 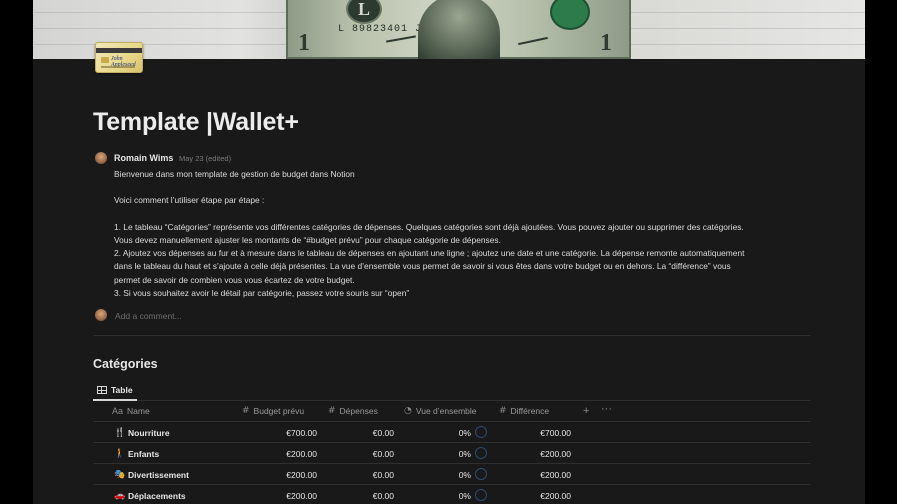 What do you see at coordinates (158, 475) in the screenshot?
I see `row-name-label: Divertissement` at bounding box center [158, 475].